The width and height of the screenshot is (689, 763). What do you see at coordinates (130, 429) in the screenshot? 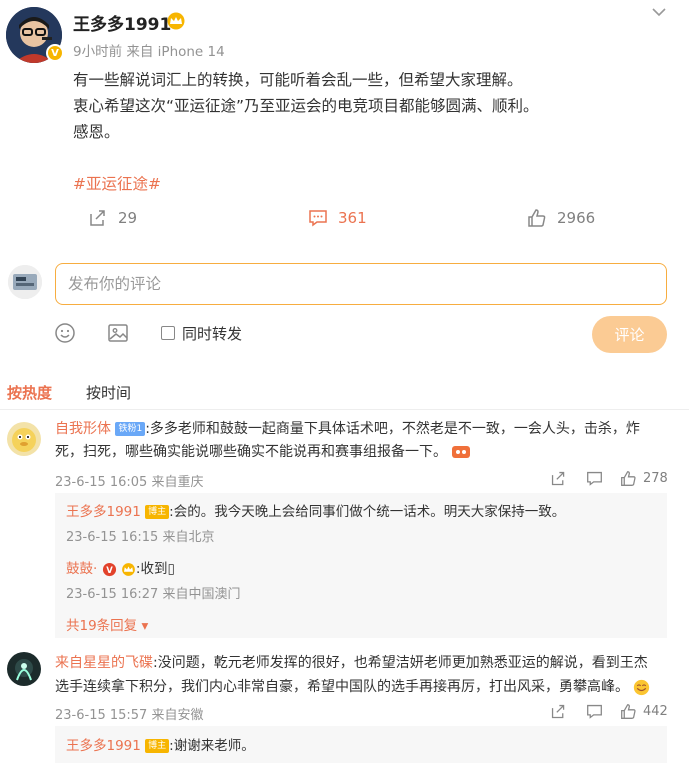
I see `fan-badge: 铁粉1` at bounding box center [130, 429].